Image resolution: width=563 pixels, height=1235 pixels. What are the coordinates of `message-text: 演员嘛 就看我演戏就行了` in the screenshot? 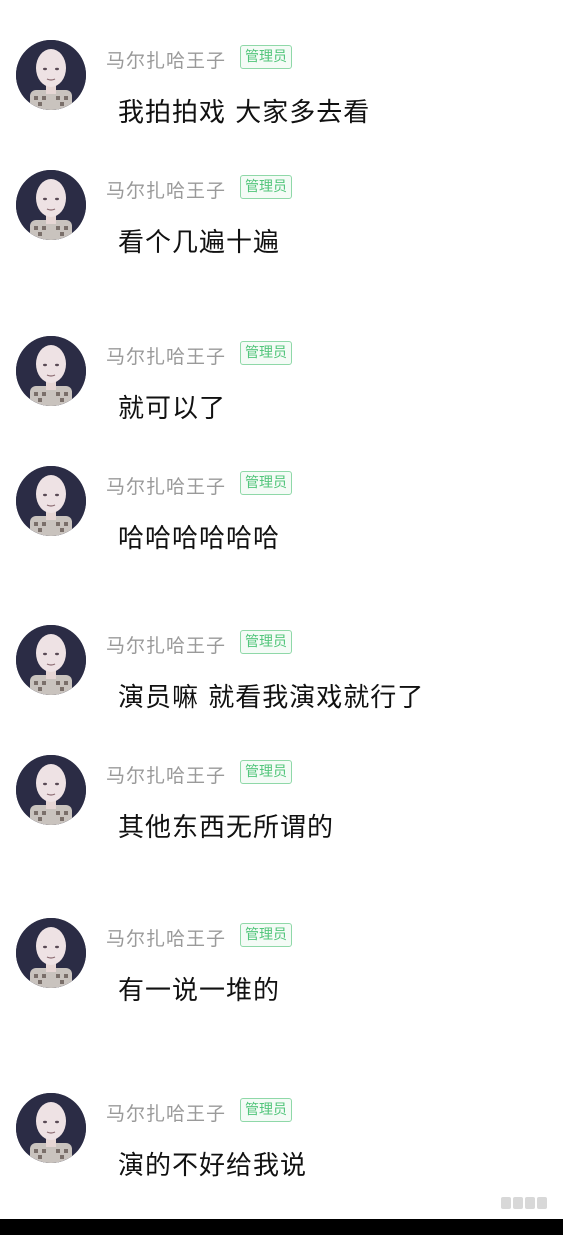 It's located at (271, 698).